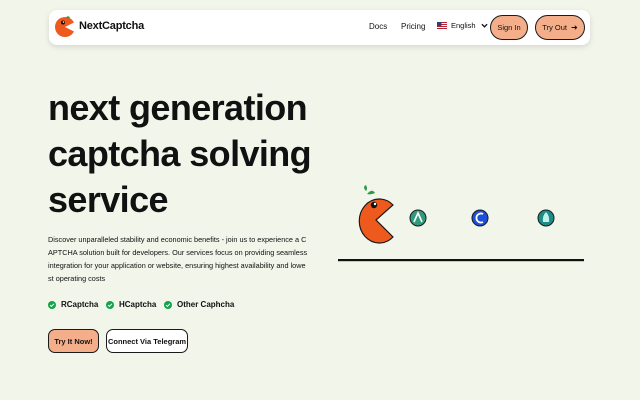  I want to click on sign-in-label: Sign In, so click(509, 27).